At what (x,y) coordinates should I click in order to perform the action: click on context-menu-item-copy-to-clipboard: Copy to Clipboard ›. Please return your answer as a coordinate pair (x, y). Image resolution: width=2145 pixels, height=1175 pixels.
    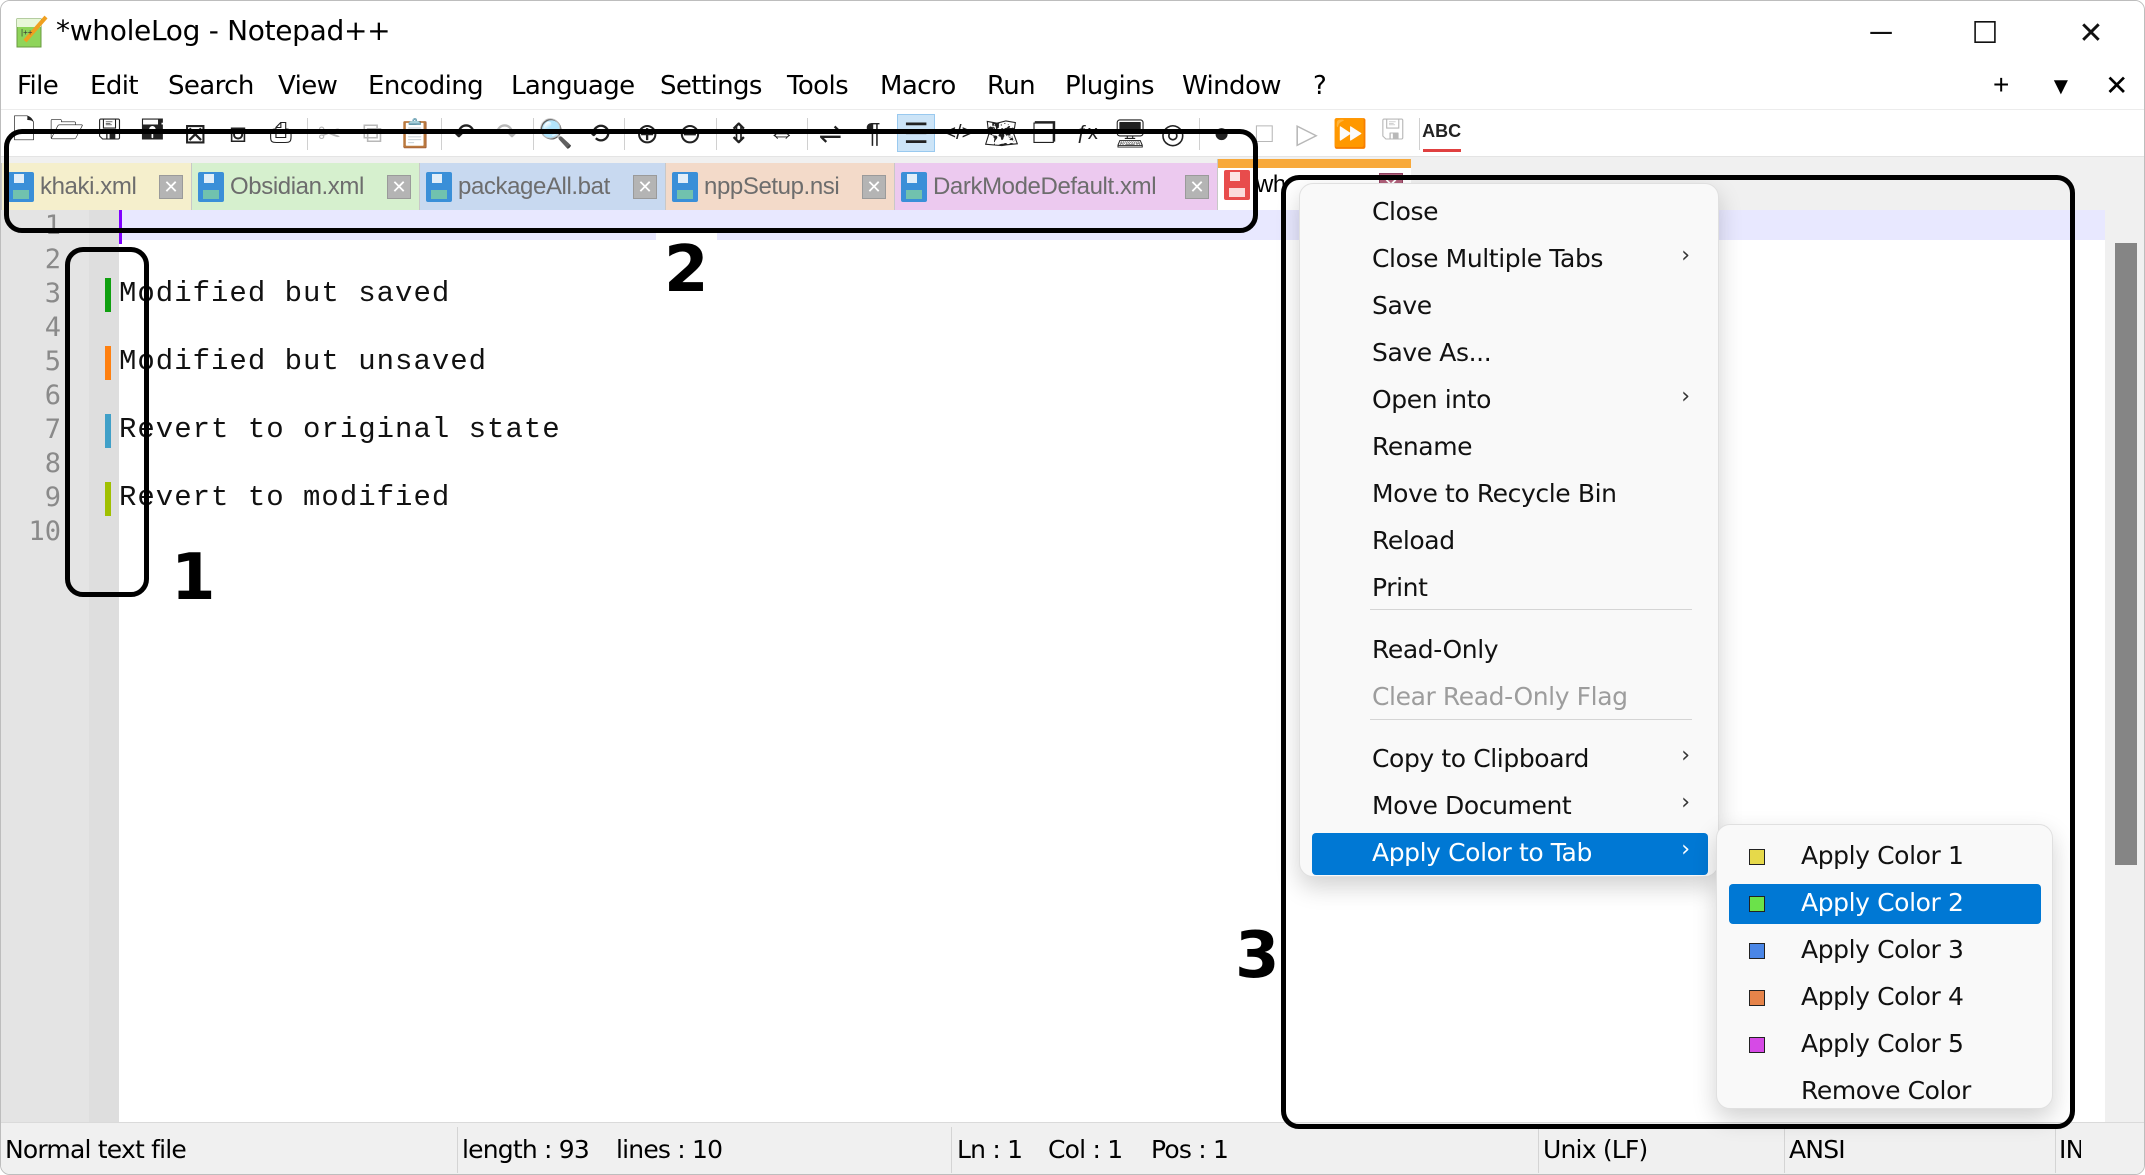
    Looking at the image, I should click on (1510, 760).